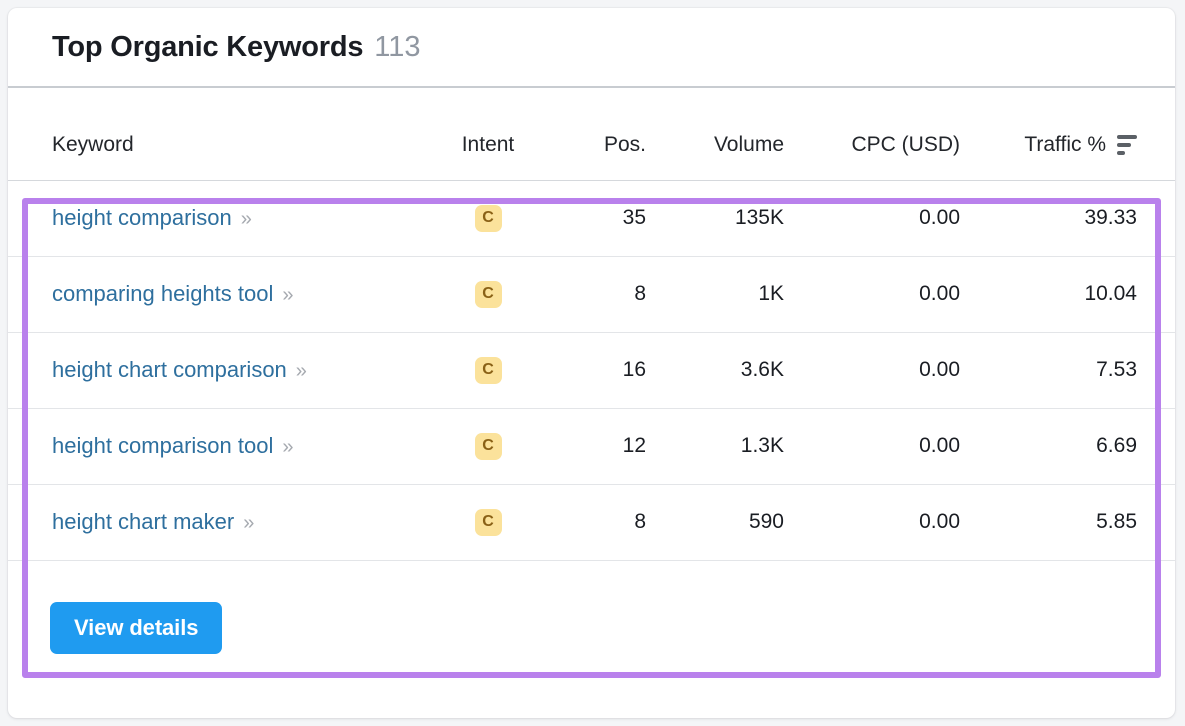  I want to click on cell-traffic: 7.53, so click(1081, 370).